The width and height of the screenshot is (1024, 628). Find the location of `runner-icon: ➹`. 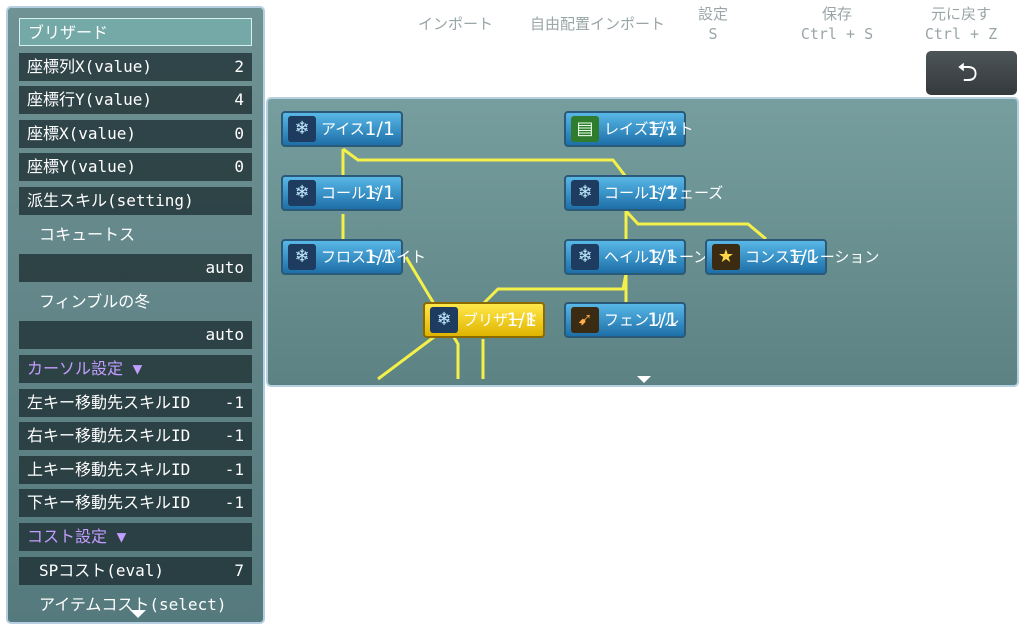

runner-icon: ➹ is located at coordinates (585, 320).